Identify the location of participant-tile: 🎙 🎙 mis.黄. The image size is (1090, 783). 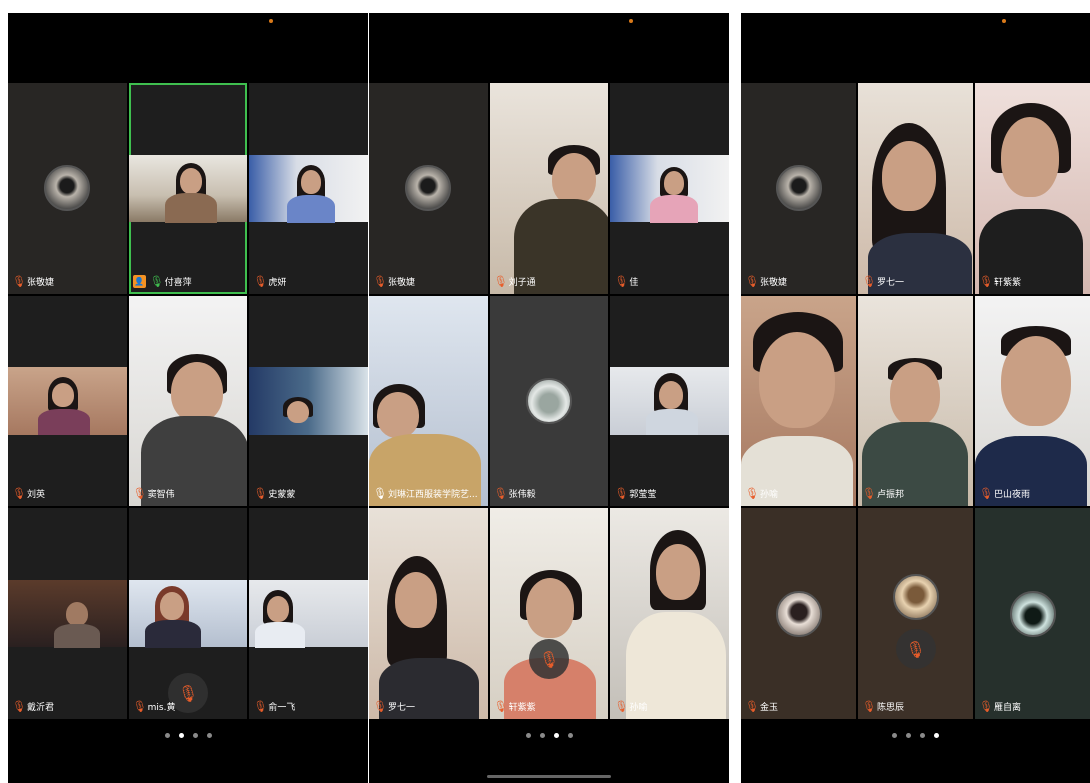
(188, 613).